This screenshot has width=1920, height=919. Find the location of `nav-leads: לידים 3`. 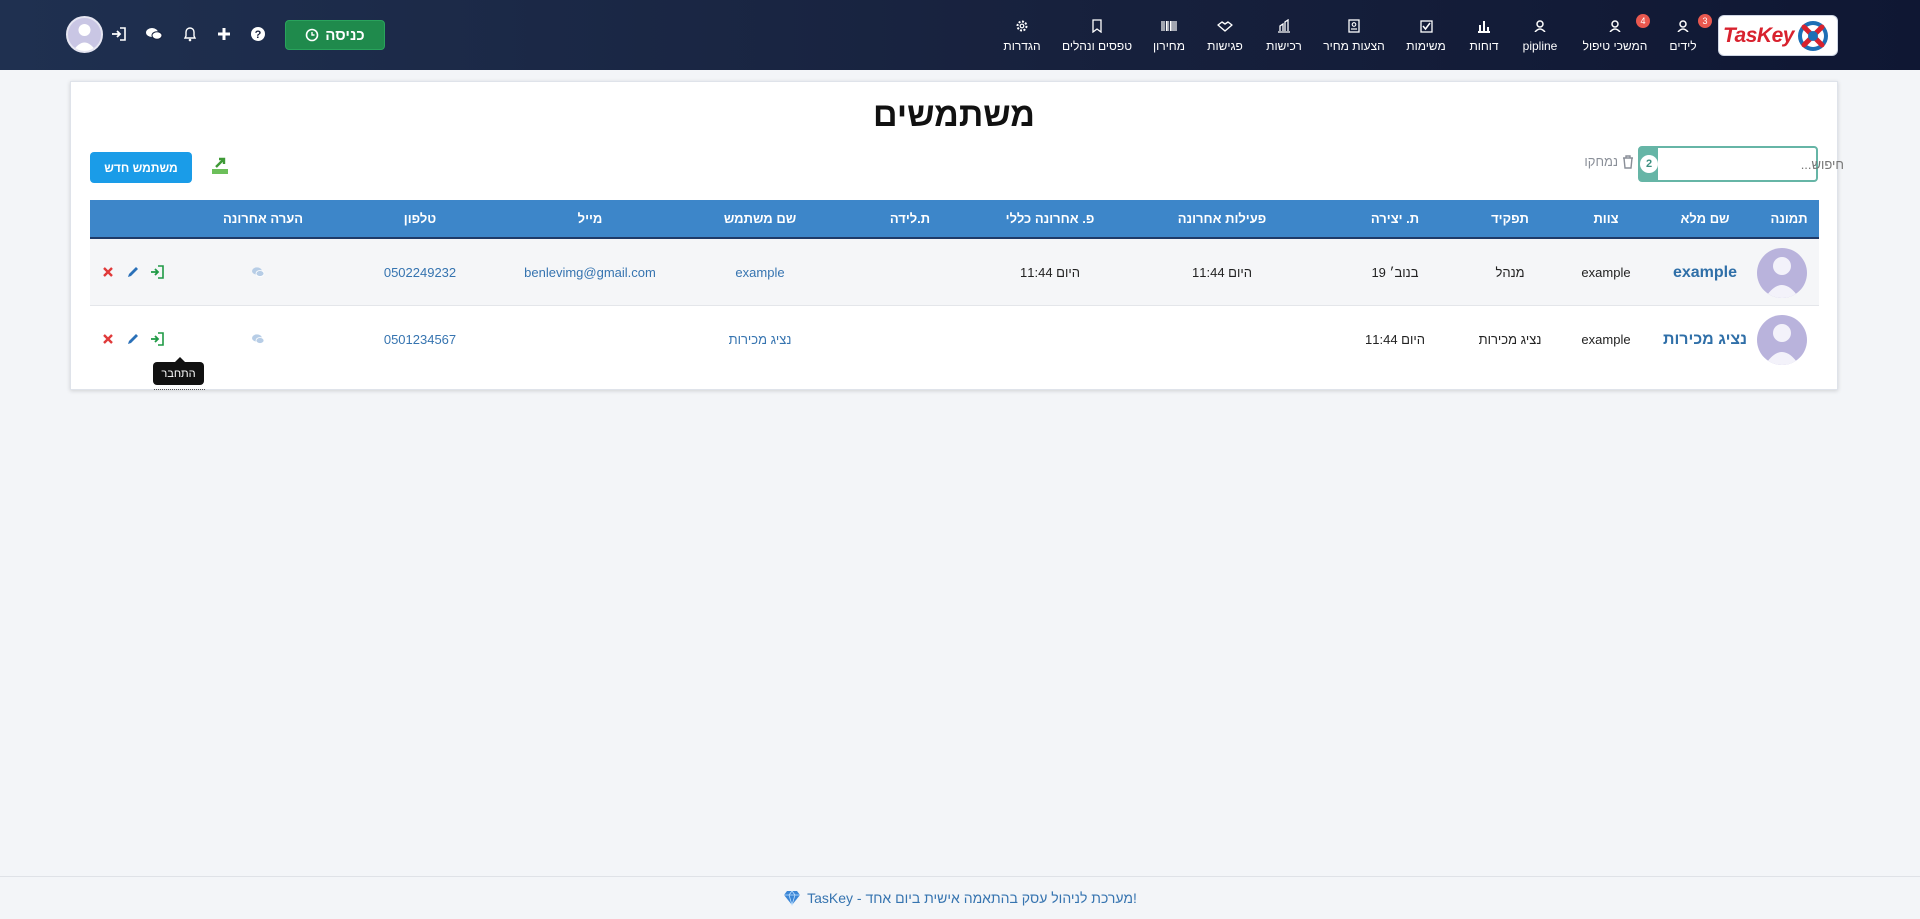

nav-leads: לידים 3 is located at coordinates (1690, 36).